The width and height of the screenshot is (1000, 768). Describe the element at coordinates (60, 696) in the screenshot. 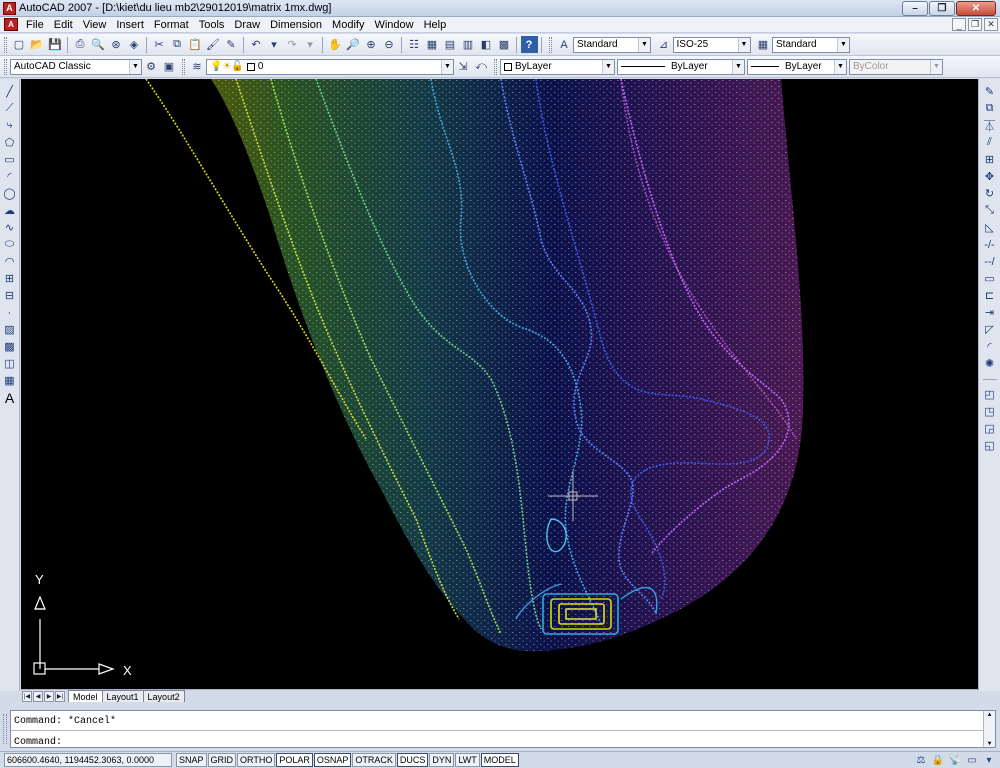

I see `last-tab-icon: ▶|` at that location.